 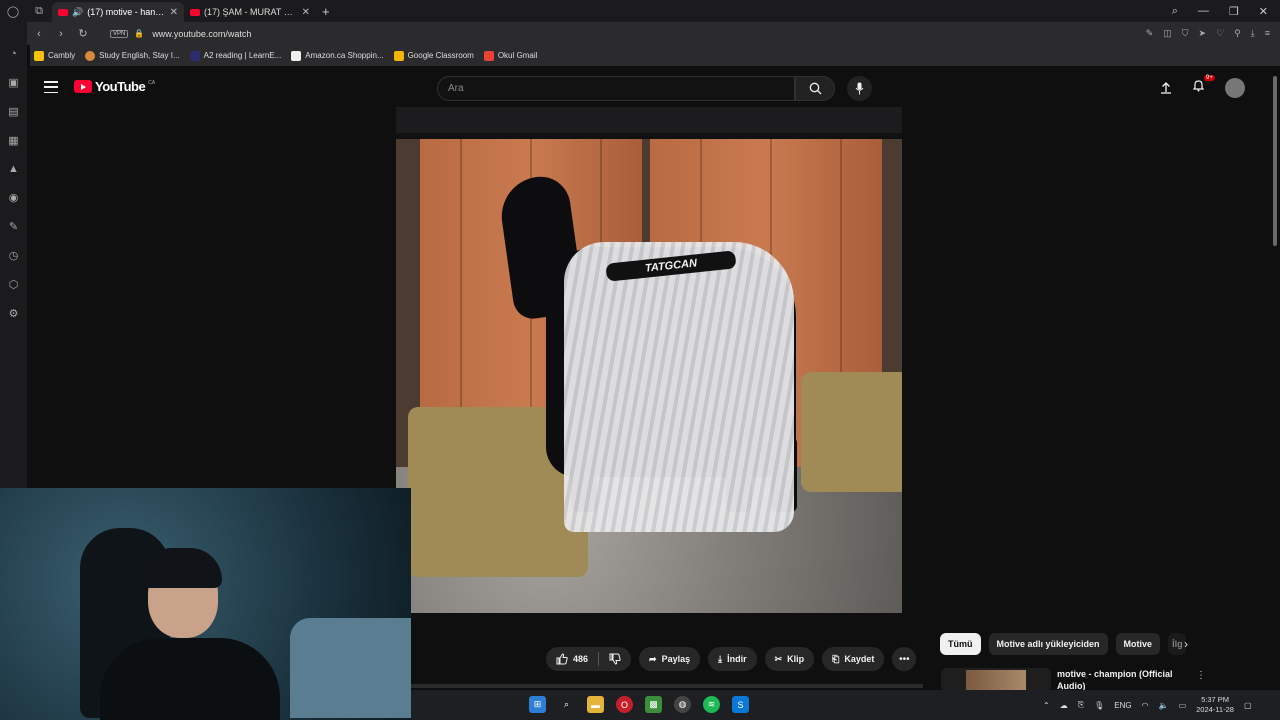 What do you see at coordinates (904, 659) in the screenshot?
I see `more-actions-button: •••` at bounding box center [904, 659].